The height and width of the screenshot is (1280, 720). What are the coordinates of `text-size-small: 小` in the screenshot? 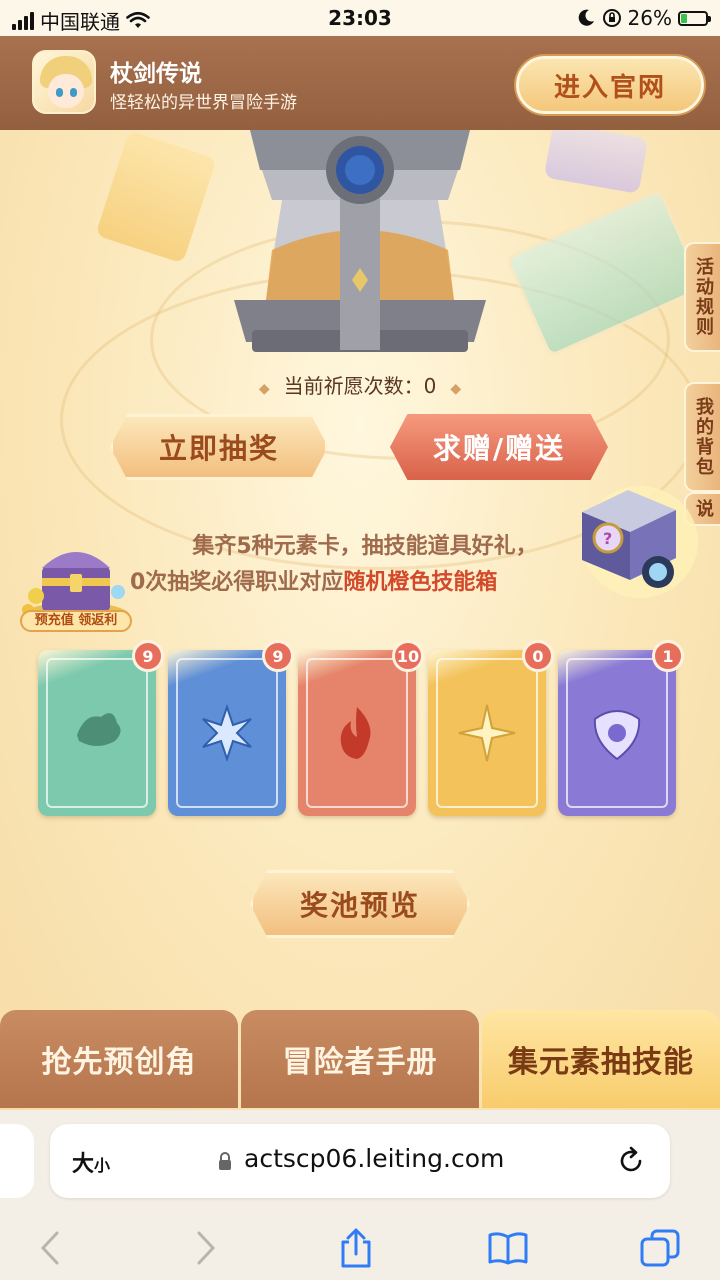 It's located at (102, 1165).